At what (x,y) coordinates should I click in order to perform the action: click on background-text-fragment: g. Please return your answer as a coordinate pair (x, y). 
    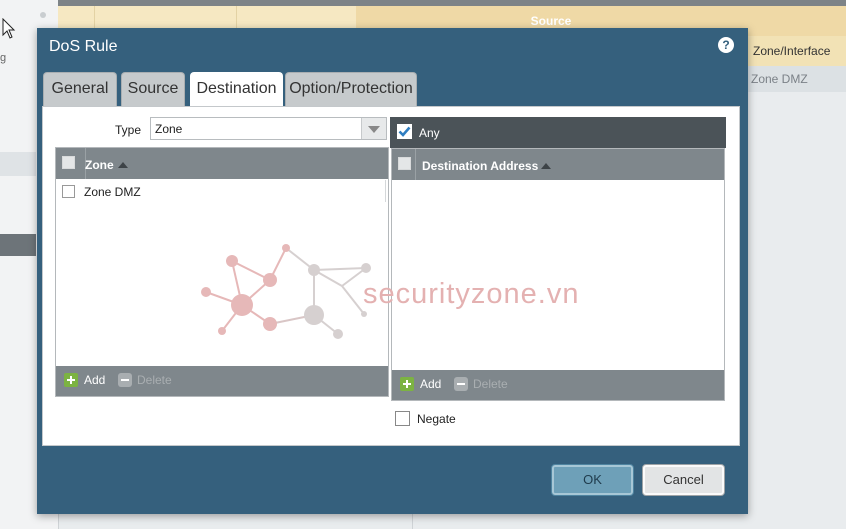
    Looking at the image, I should click on (3, 58).